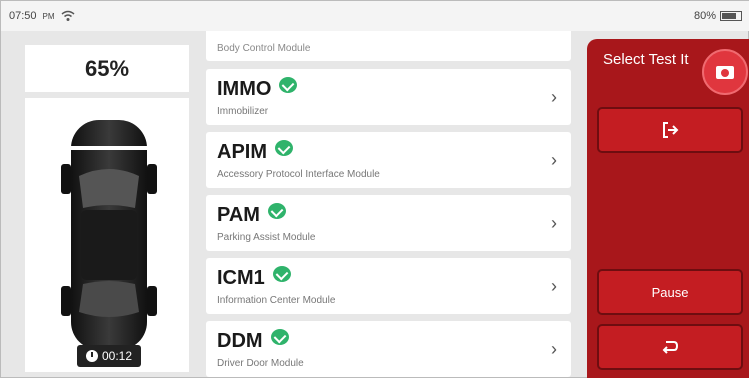 The height and width of the screenshot is (378, 749). Describe the element at coordinates (257, 89) in the screenshot. I see `module-name: IMMO` at that location.